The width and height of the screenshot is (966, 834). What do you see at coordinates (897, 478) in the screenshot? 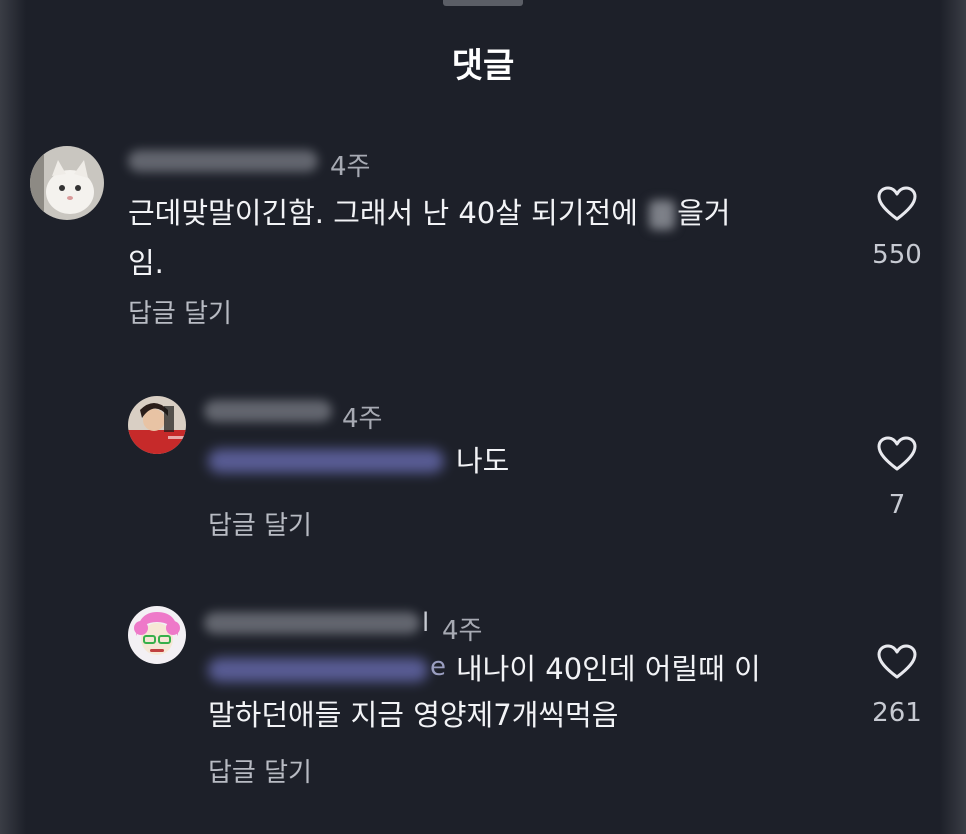
I see `like-button: 7` at bounding box center [897, 478].